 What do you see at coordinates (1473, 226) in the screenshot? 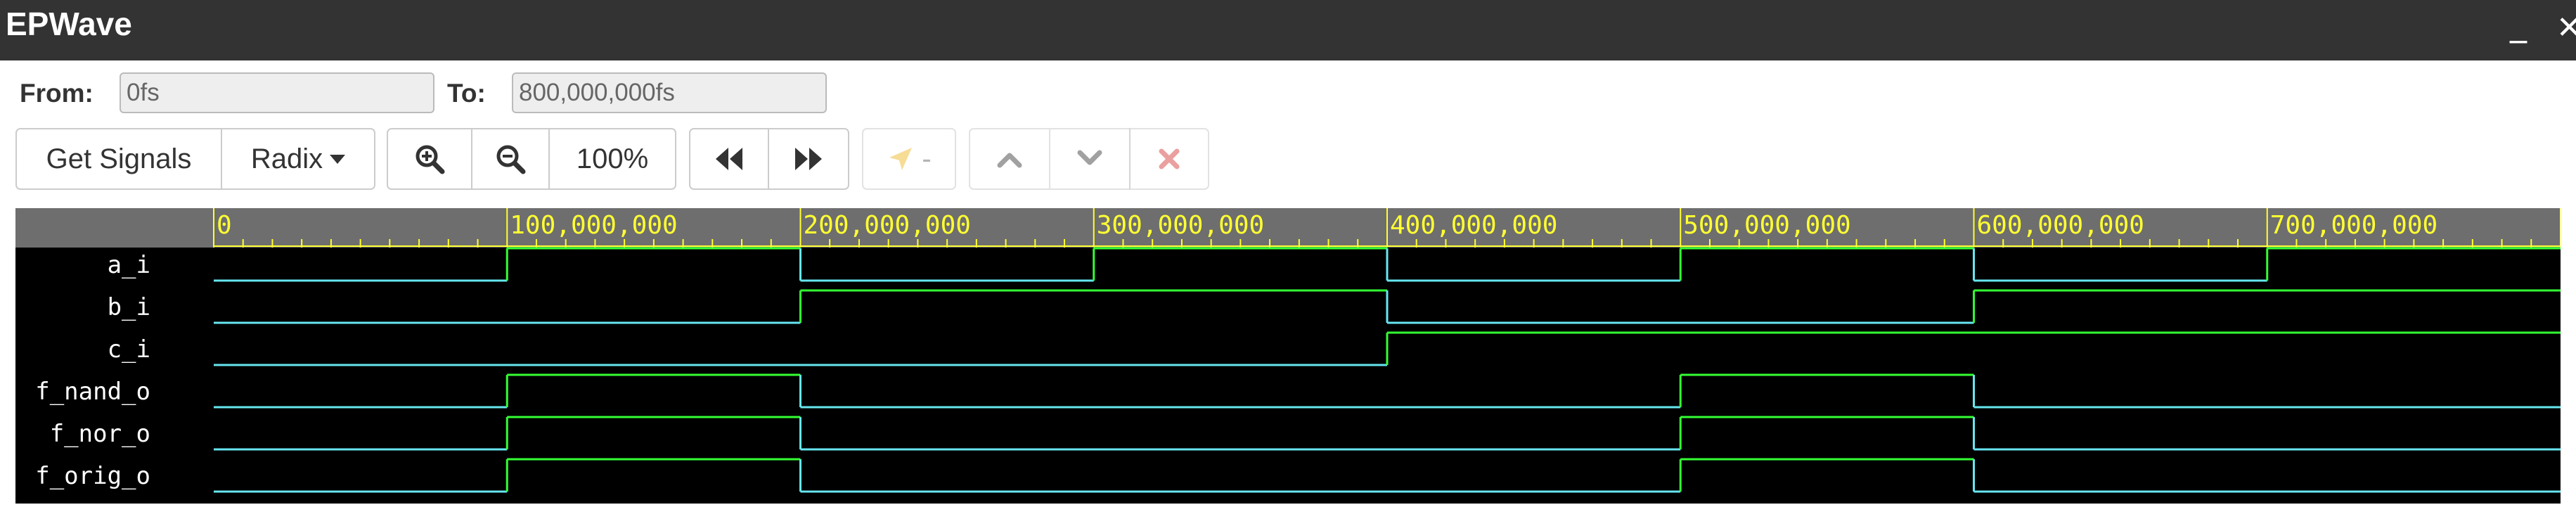
I see `ruler-tick-label: 400,000,000` at bounding box center [1473, 226].